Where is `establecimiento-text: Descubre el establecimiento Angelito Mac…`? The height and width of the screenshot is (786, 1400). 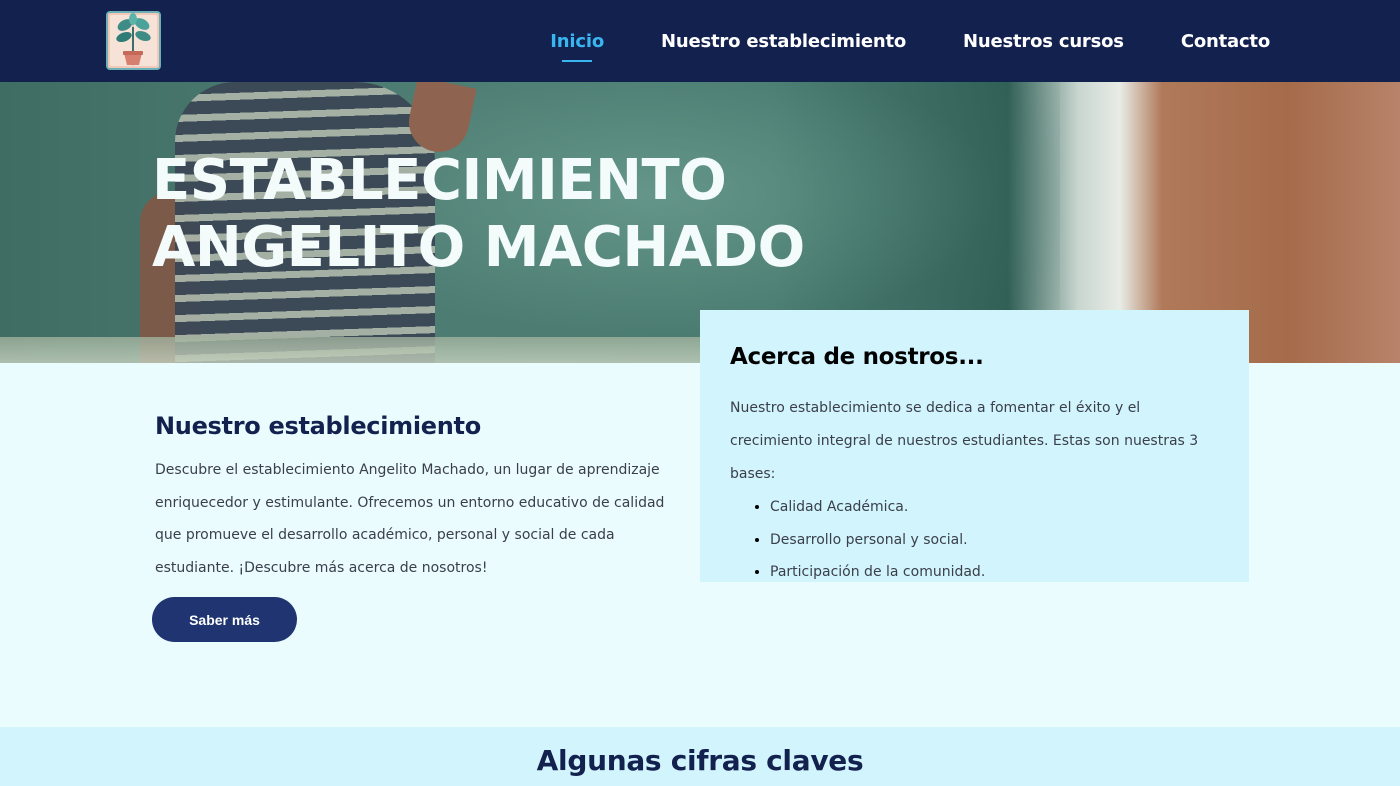
establecimiento-text: Descubre el establecimiento Angelito Mac… is located at coordinates (410, 519).